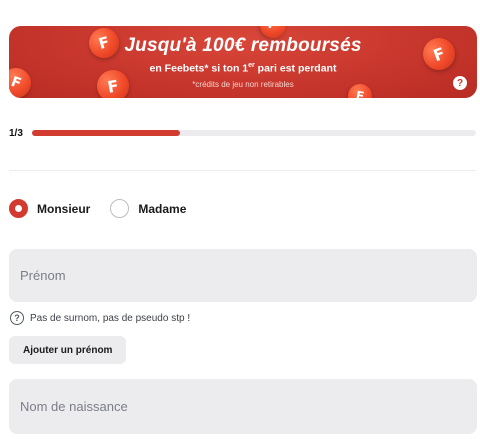 The width and height of the screenshot is (480, 439). I want to click on radio-option-madame: Madame, so click(148, 208).